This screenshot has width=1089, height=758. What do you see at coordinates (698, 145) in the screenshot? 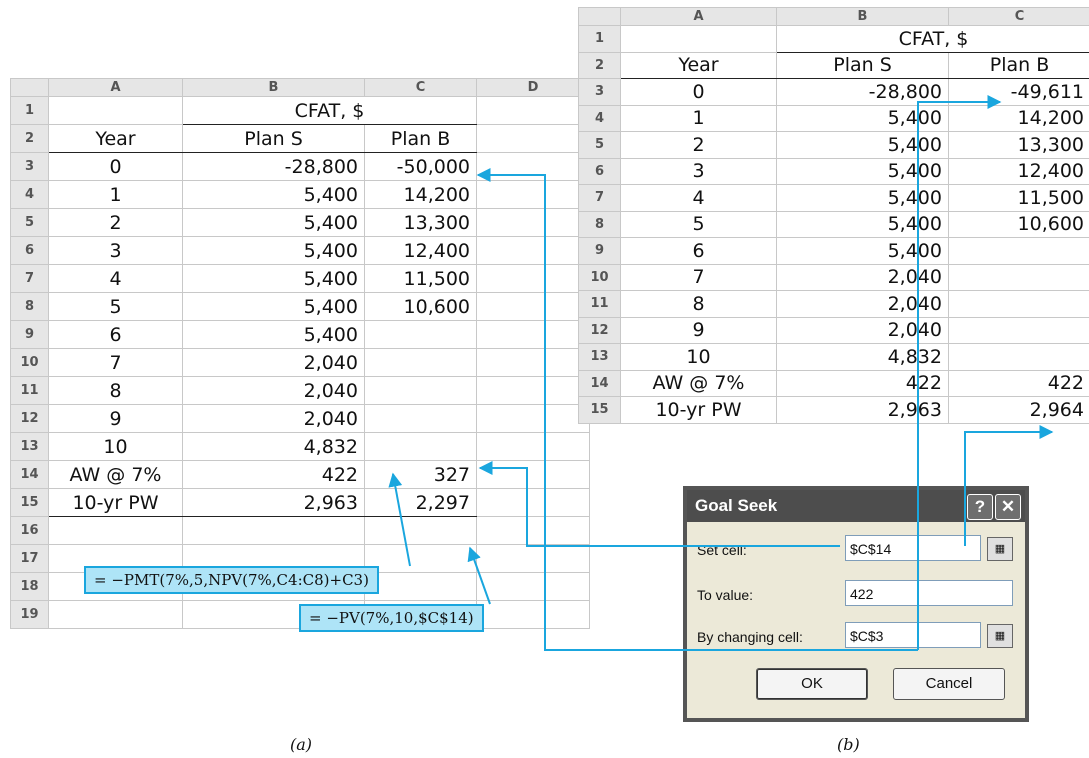
I see `year-cell: 2` at bounding box center [698, 145].